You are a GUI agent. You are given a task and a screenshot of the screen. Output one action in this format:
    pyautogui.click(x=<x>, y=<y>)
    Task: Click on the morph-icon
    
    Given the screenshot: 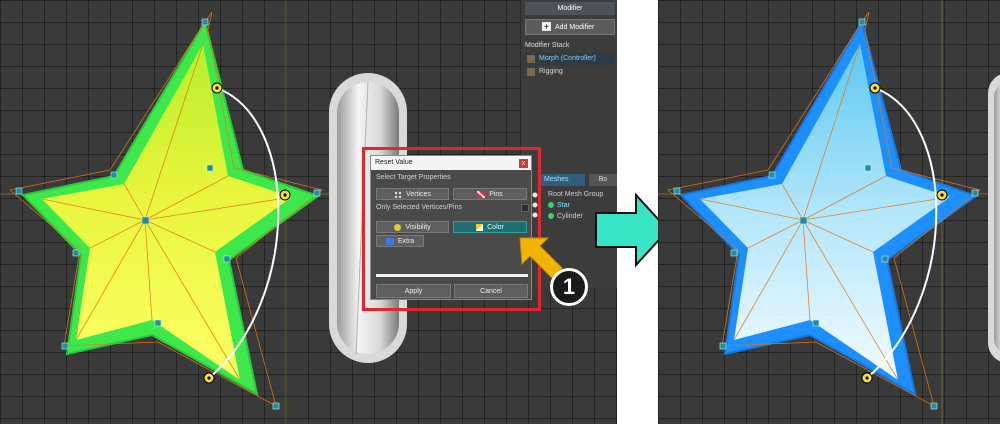 What is the action you would take?
    pyautogui.click(x=531, y=59)
    